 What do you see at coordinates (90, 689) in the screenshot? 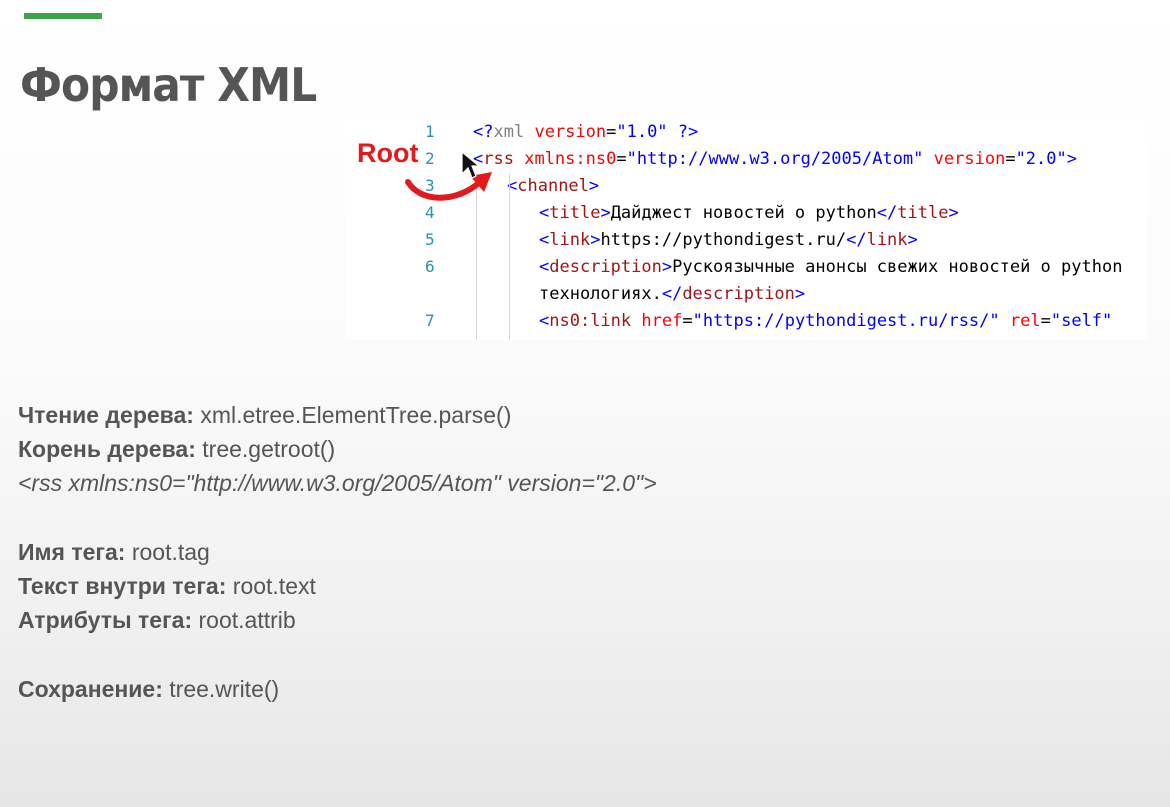
I see `note-label: Сохранение:` at bounding box center [90, 689].